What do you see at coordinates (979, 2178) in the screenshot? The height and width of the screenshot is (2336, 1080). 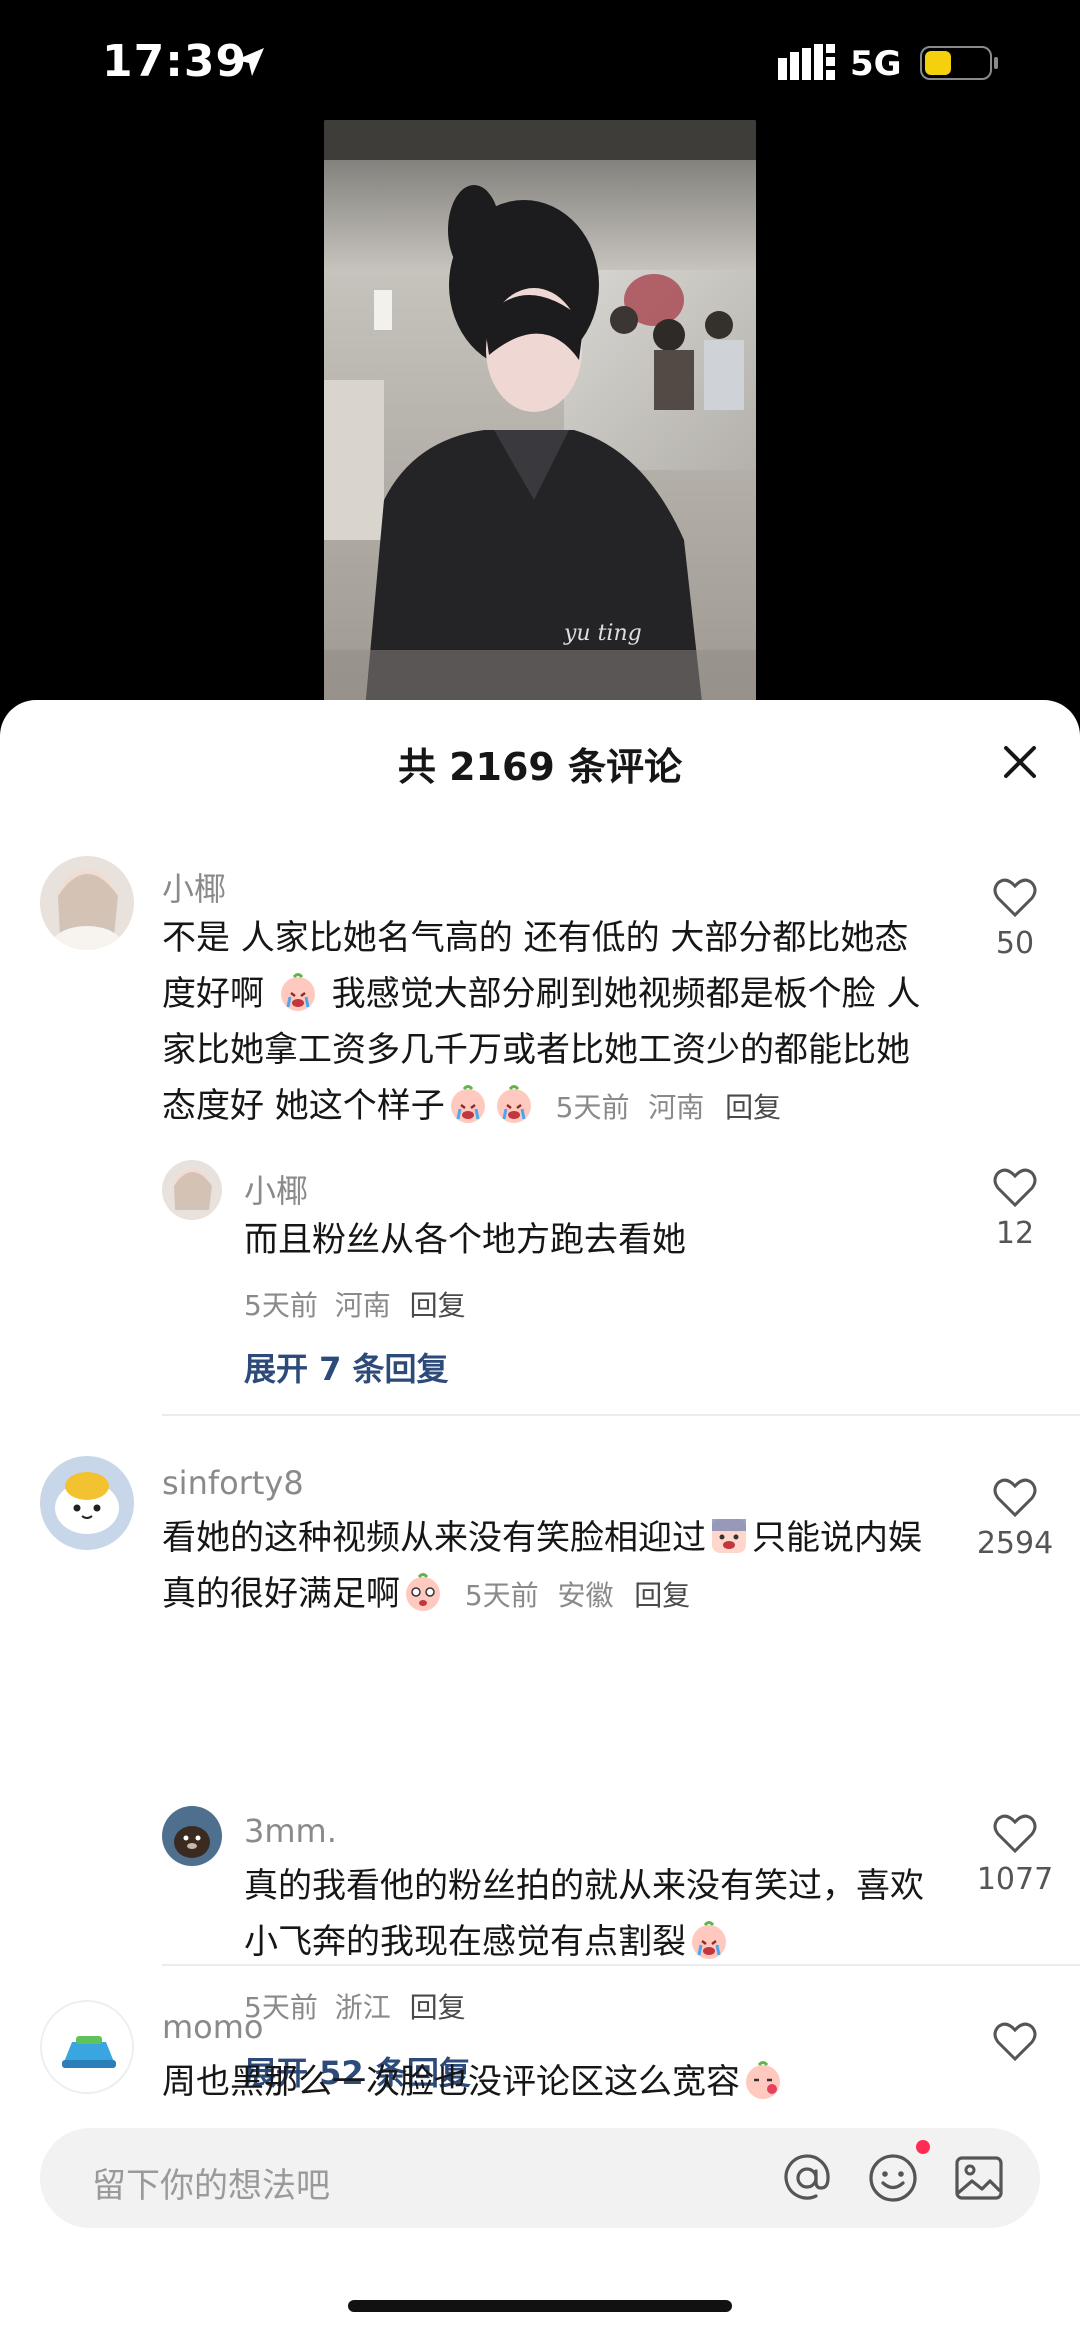 I see `image-icon` at bounding box center [979, 2178].